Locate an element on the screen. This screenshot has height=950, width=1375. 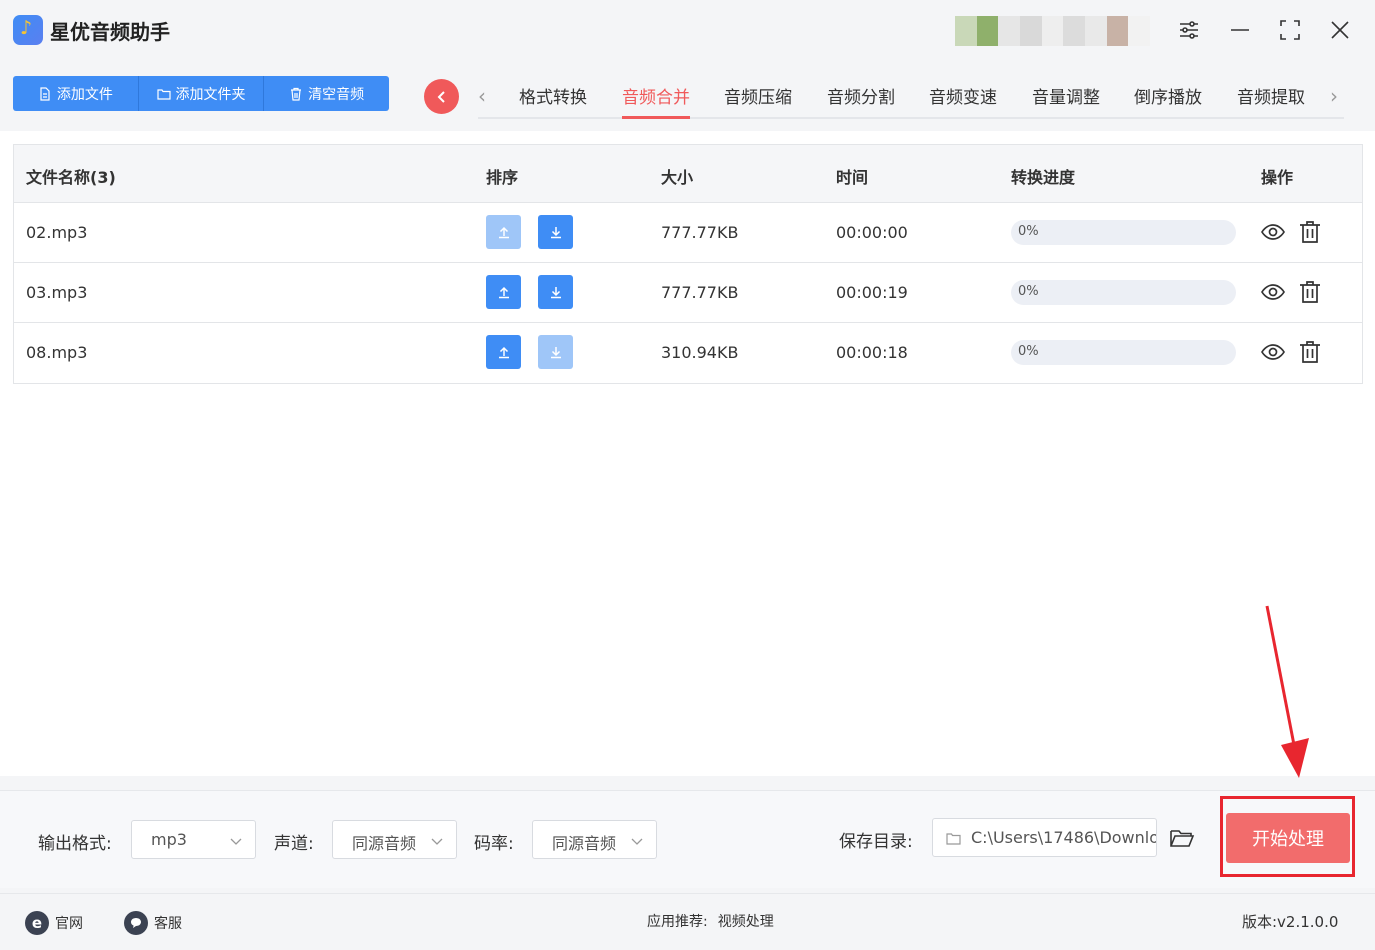
trash-icon is located at coordinates (296, 94).